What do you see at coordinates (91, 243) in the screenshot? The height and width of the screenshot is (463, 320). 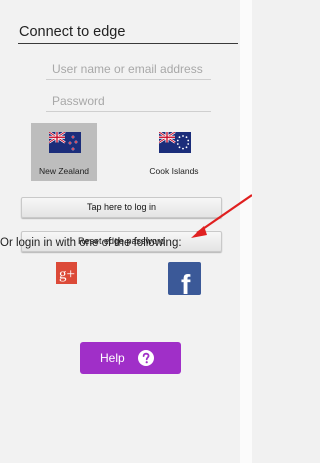 I see `social-login-prompt: Or login in with one of the following:` at bounding box center [91, 243].